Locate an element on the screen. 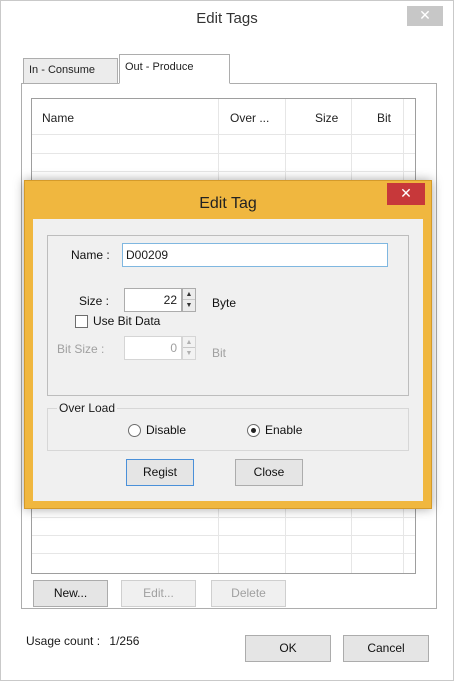 The width and height of the screenshot is (454, 681). bit-size-spinner: ▲ ▼ is located at coordinates (189, 348).